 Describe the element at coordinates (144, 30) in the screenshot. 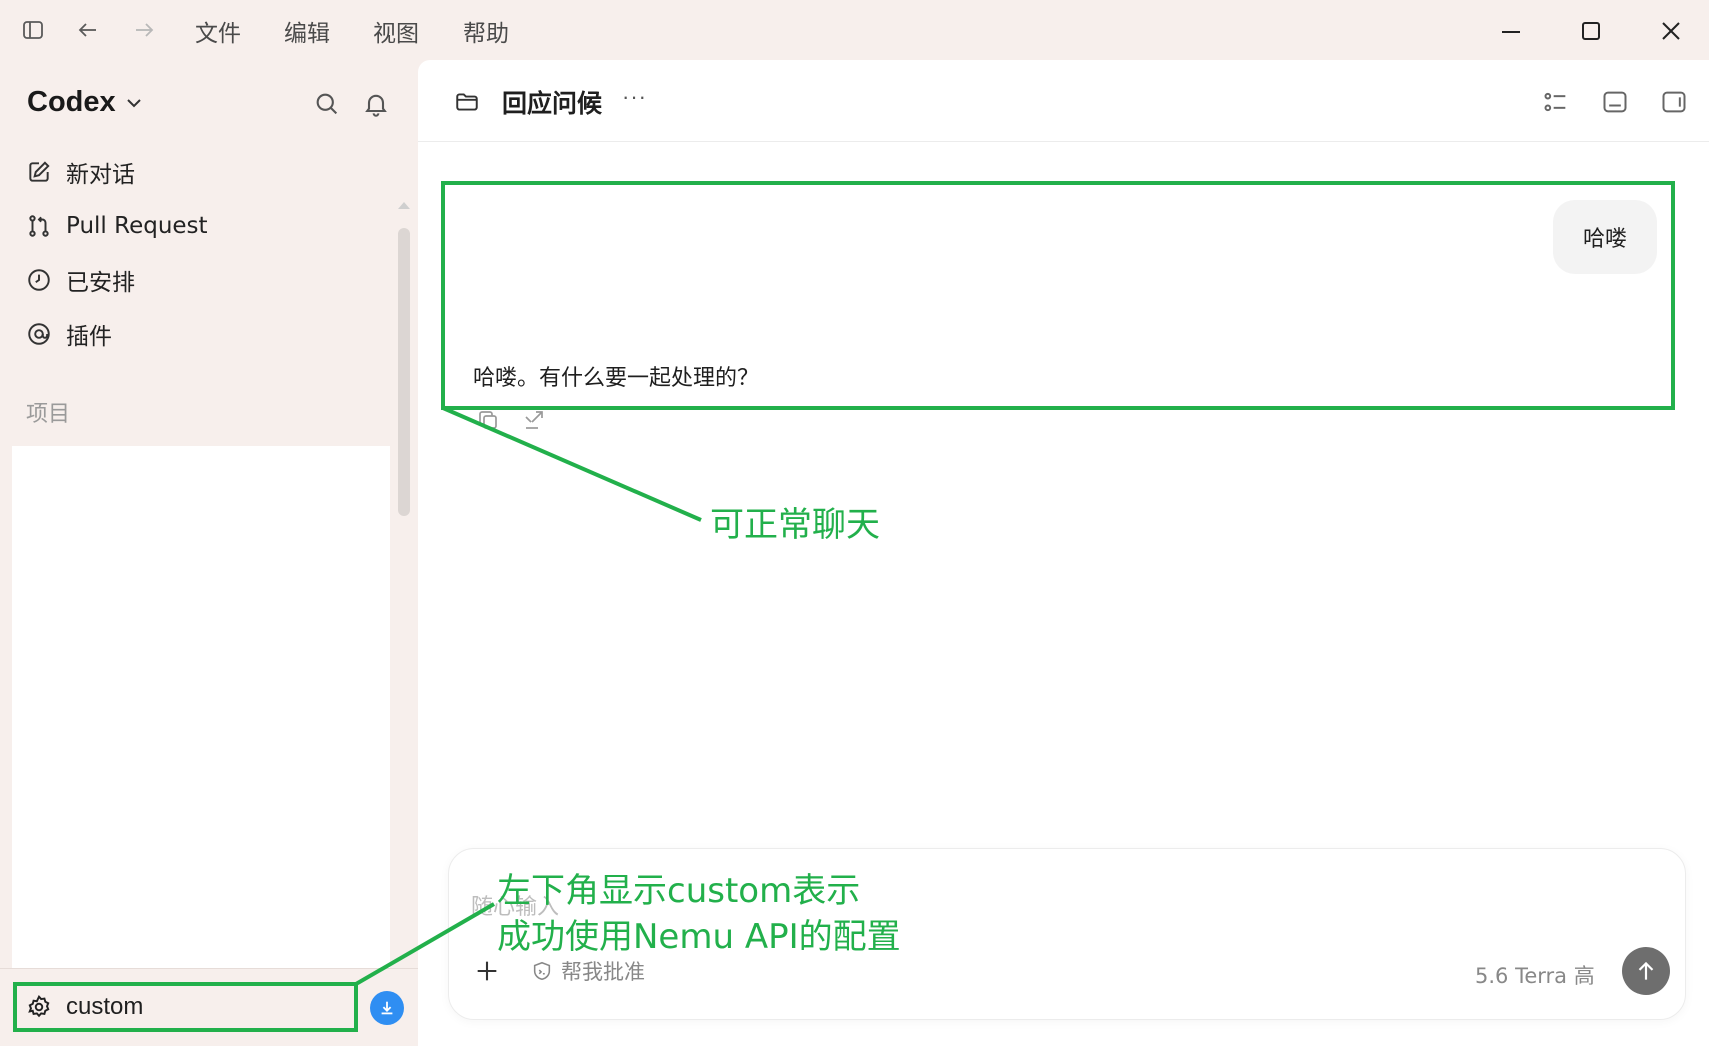

I see `forward-arrow-icon` at that location.